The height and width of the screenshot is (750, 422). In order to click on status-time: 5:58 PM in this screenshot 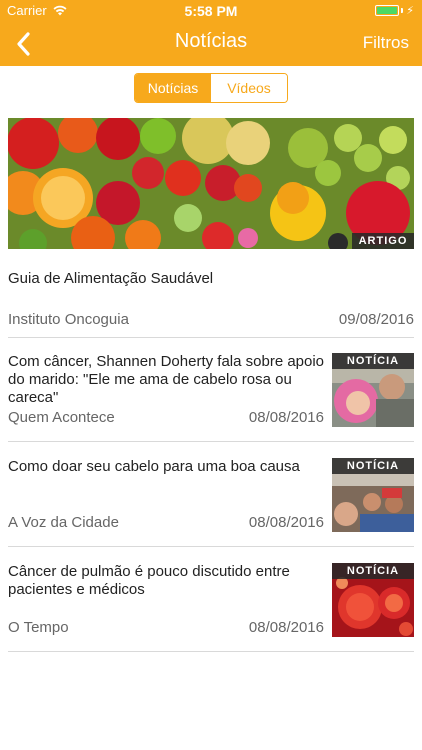, I will do `click(211, 11)`.